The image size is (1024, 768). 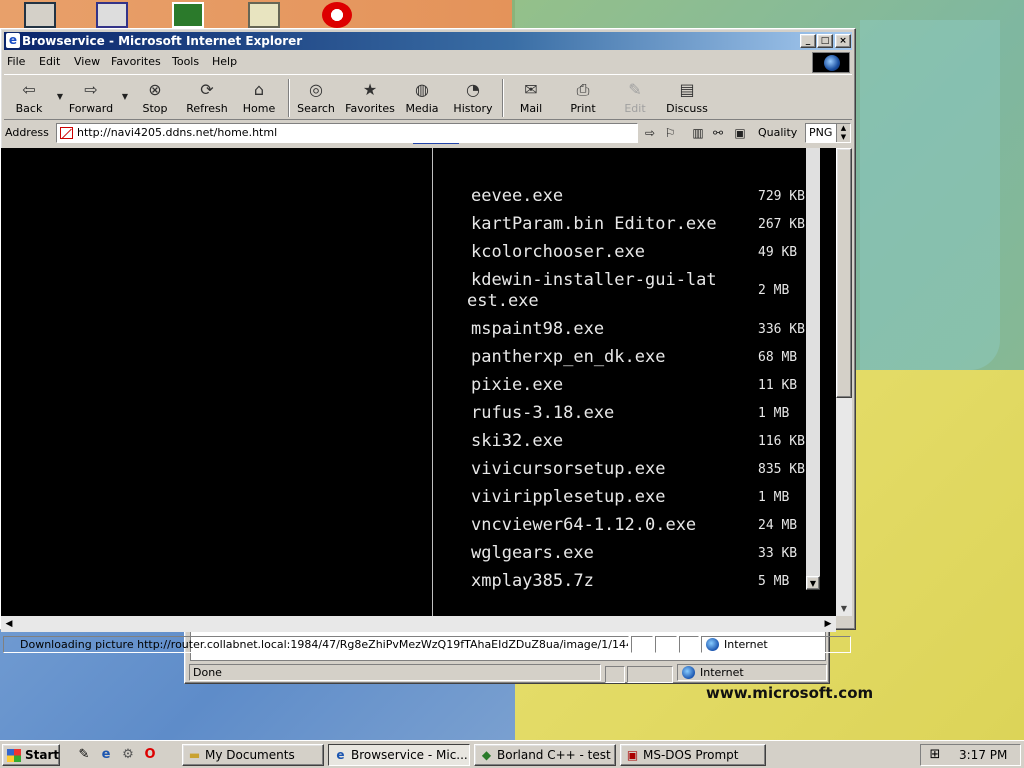 I want to click on opera-quicklaunch-icon: O, so click(x=150, y=755).